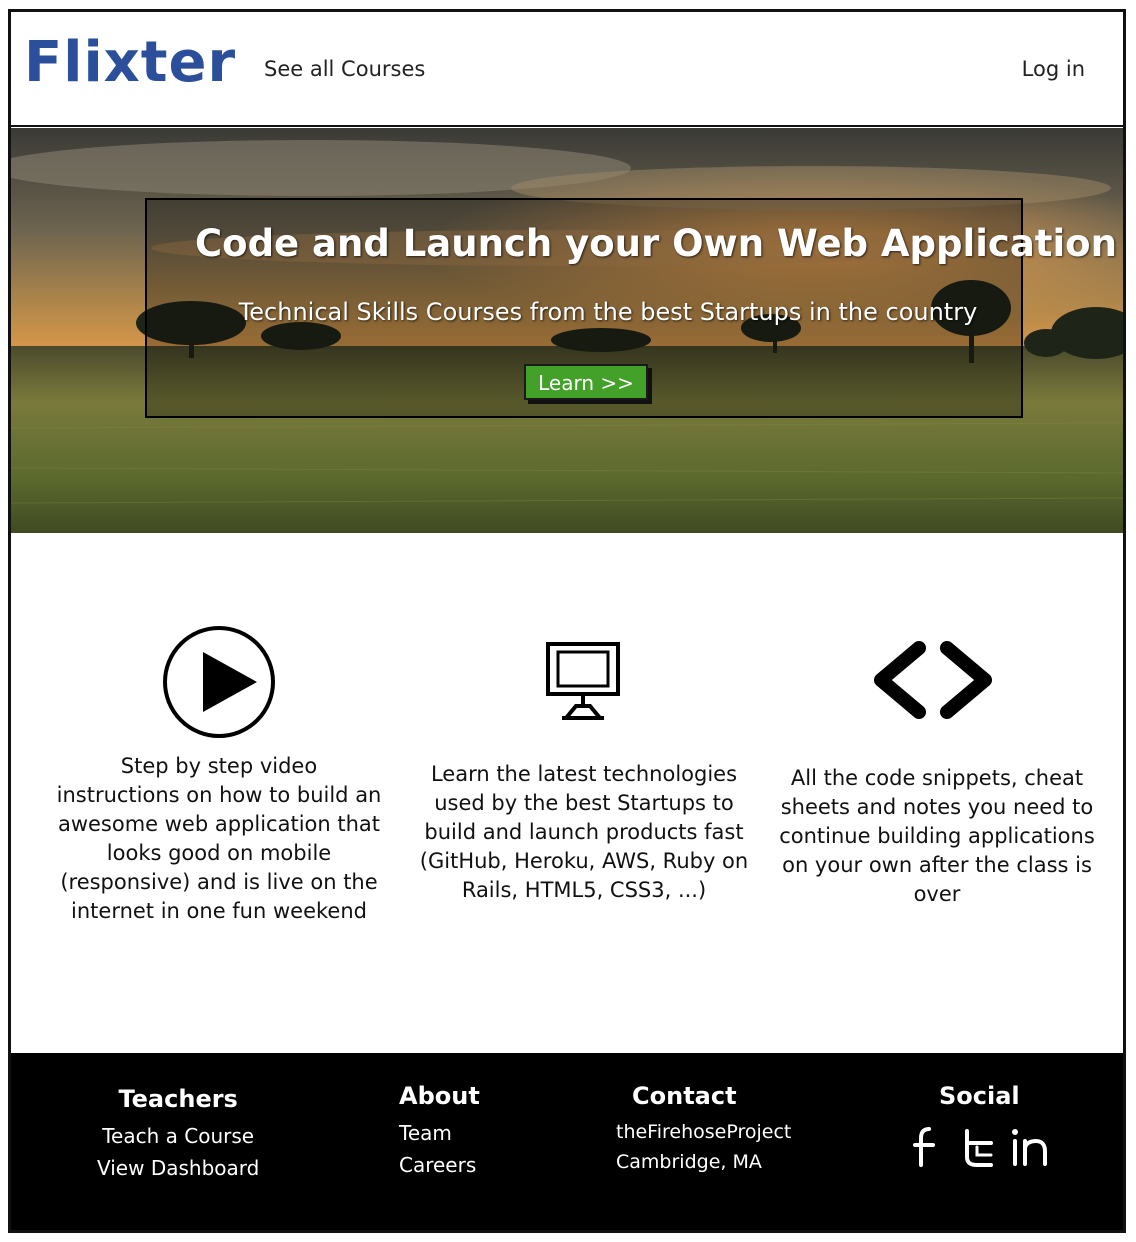 Image resolution: width=1136 pixels, height=1242 pixels. I want to click on view-dashboard-link: View Dashboard, so click(178, 1168).